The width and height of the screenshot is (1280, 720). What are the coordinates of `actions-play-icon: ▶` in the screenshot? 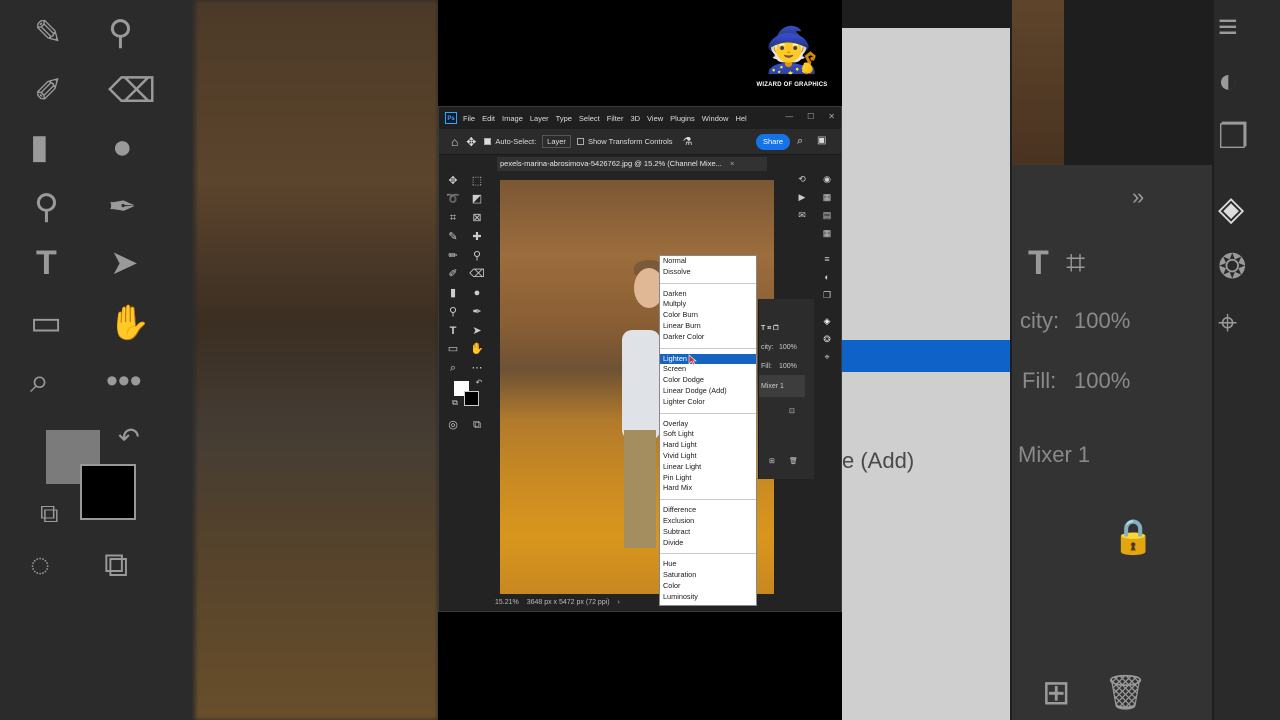 It's located at (802, 197).